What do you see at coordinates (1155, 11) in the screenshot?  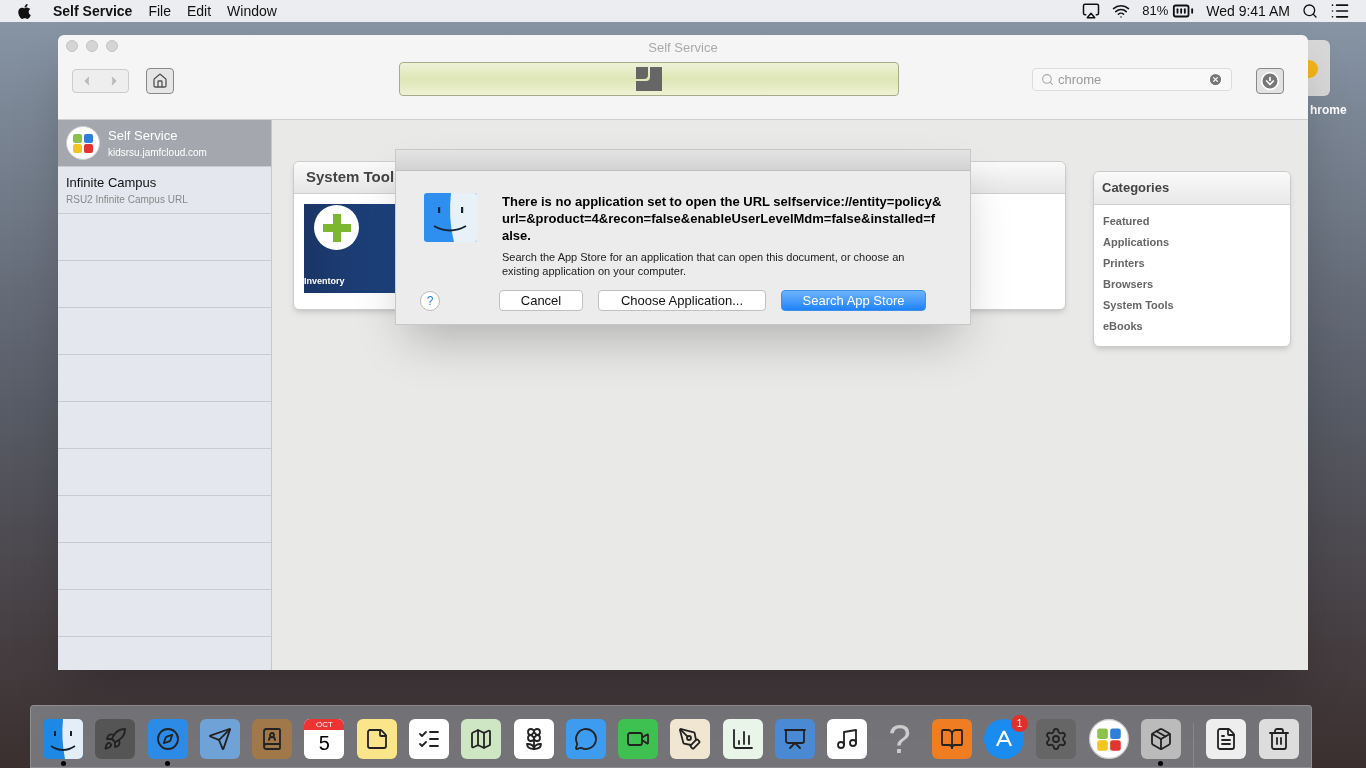 I see `battery-percent: 81%` at bounding box center [1155, 11].